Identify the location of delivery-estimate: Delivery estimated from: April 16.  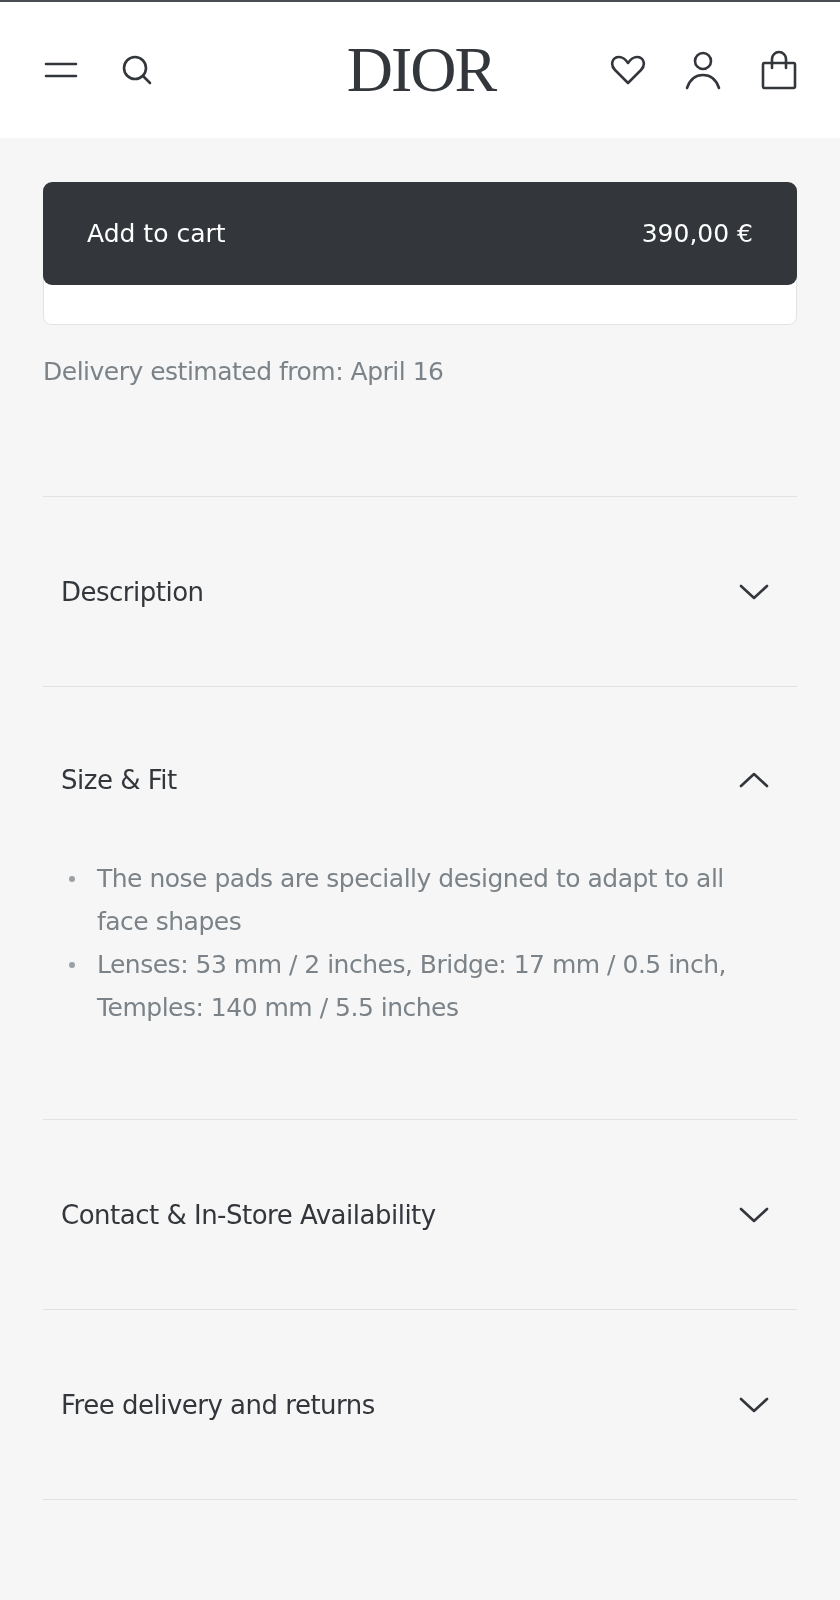
(244, 371).